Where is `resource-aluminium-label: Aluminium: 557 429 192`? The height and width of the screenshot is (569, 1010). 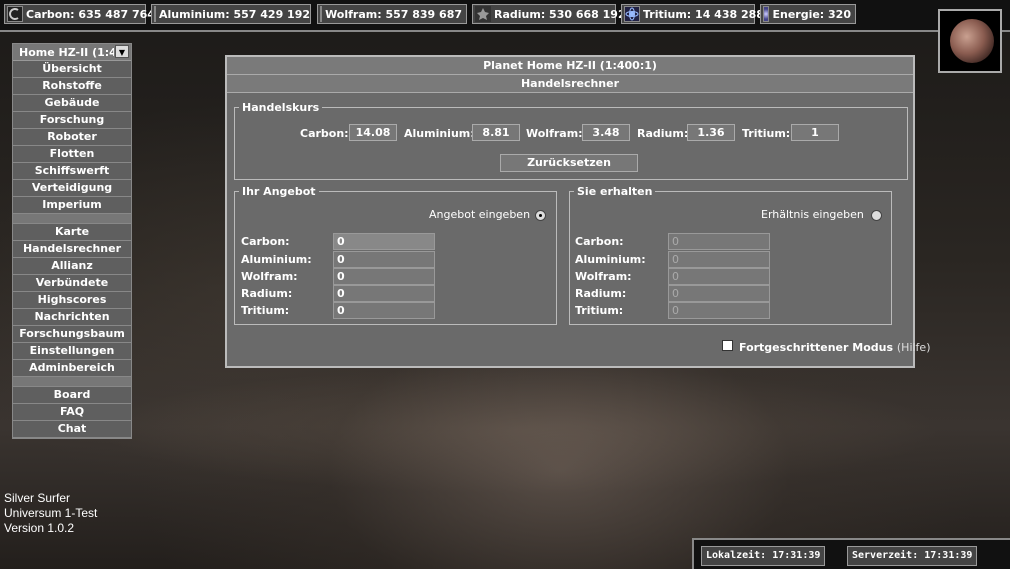 resource-aluminium-label: Aluminium: 557 429 192 is located at coordinates (235, 14).